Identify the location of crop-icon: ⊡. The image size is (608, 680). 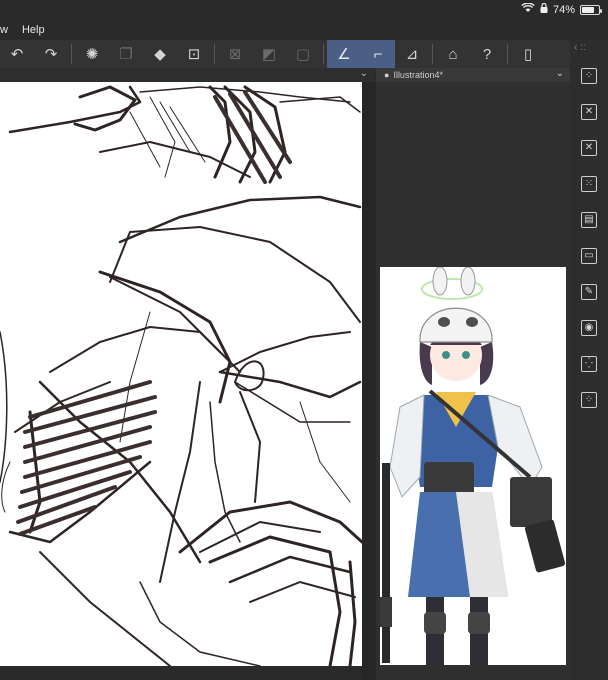
(194, 54).